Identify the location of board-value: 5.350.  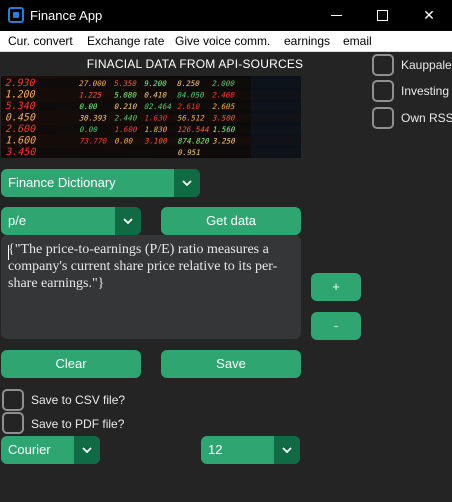
(125, 83).